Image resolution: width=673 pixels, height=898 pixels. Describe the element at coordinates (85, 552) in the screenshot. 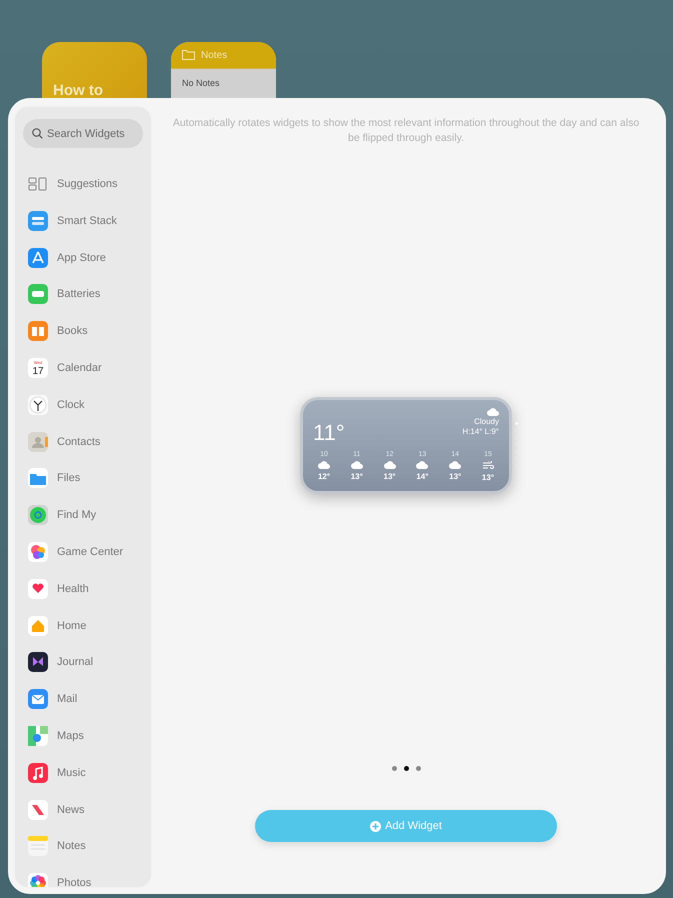

I see `sidebar-item: Game Center` at that location.